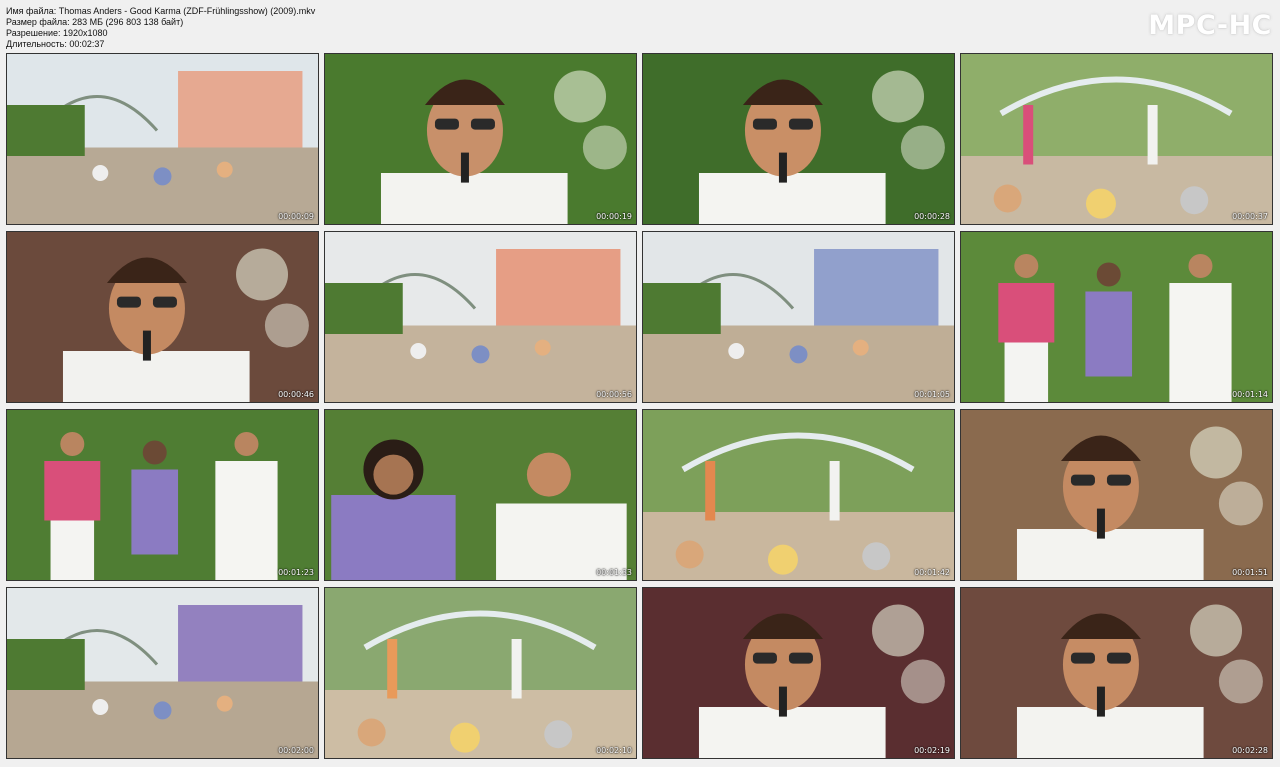 The width and height of the screenshot is (1280, 767). I want to click on timestamp-label: 00:00:56, so click(614, 394).